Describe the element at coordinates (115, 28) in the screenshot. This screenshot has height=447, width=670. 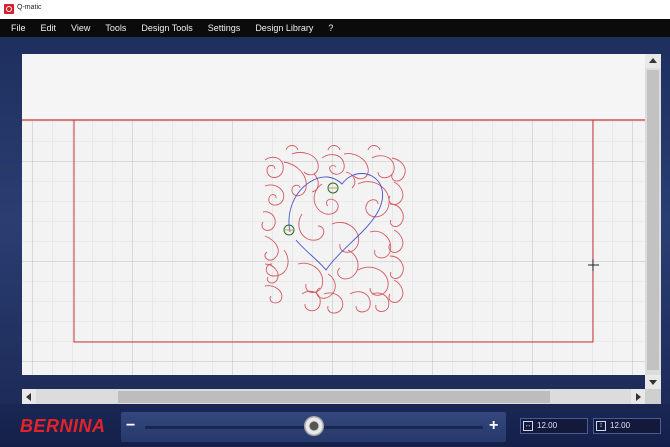
I see `menu-tools: Tools` at that location.